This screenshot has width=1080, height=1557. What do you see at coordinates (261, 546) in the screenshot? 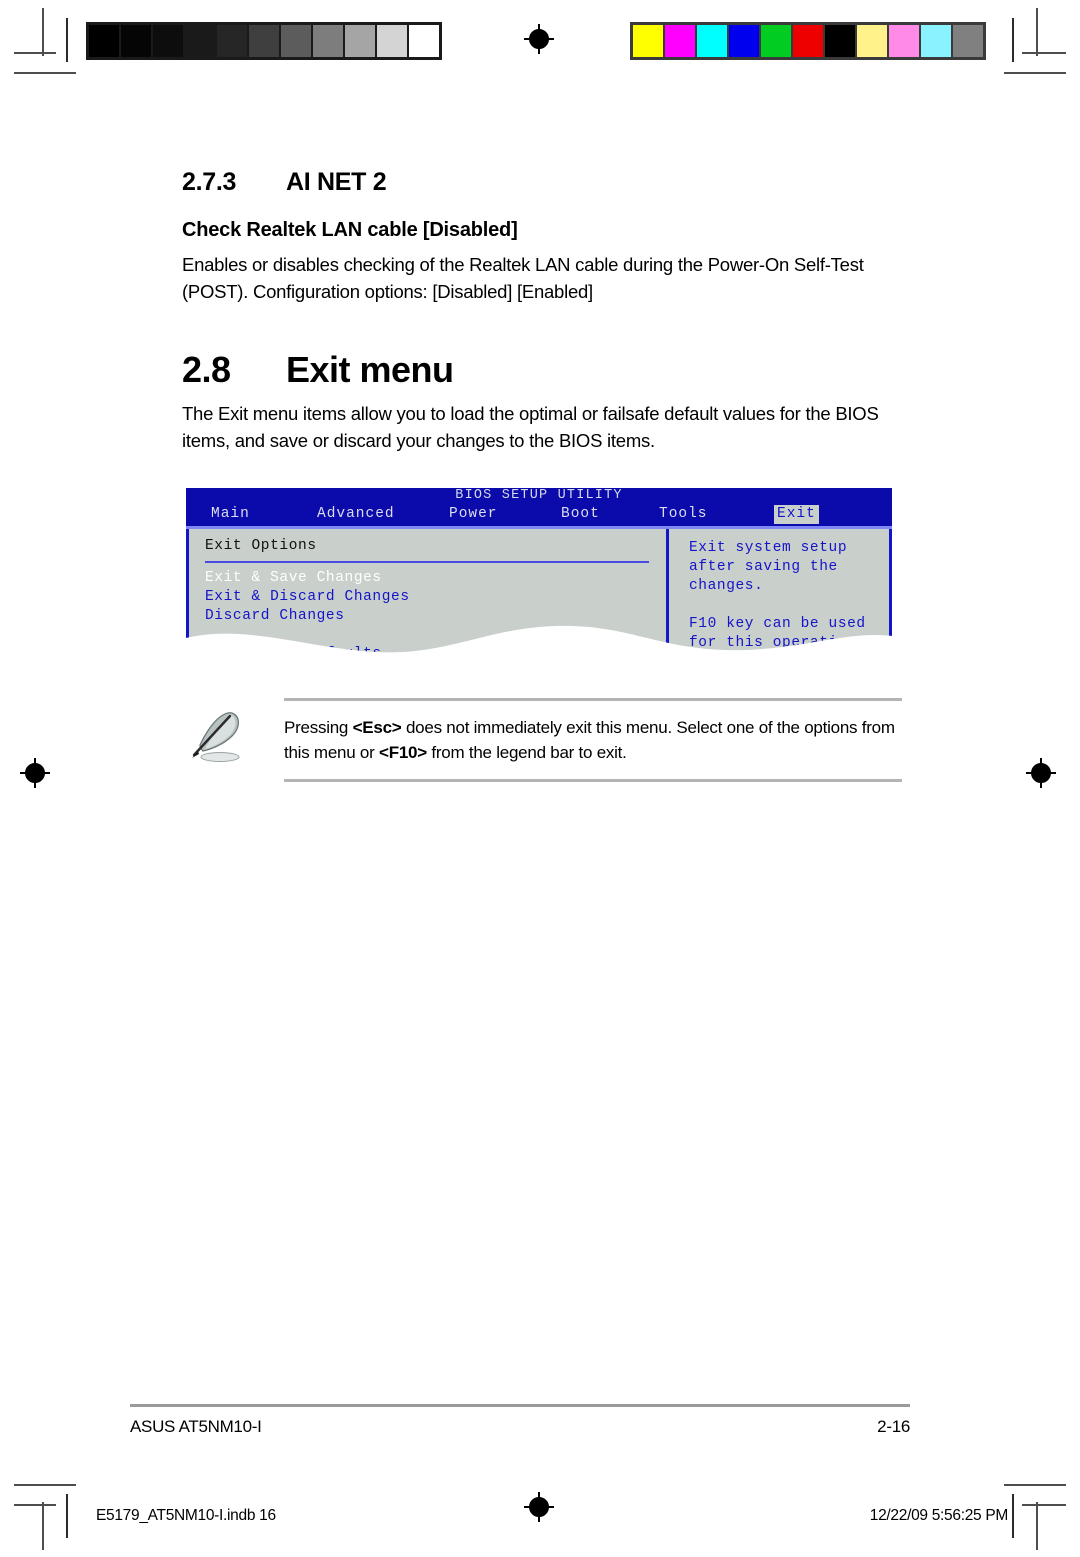
I see `bios-panel-heading: Exit Options` at bounding box center [261, 546].